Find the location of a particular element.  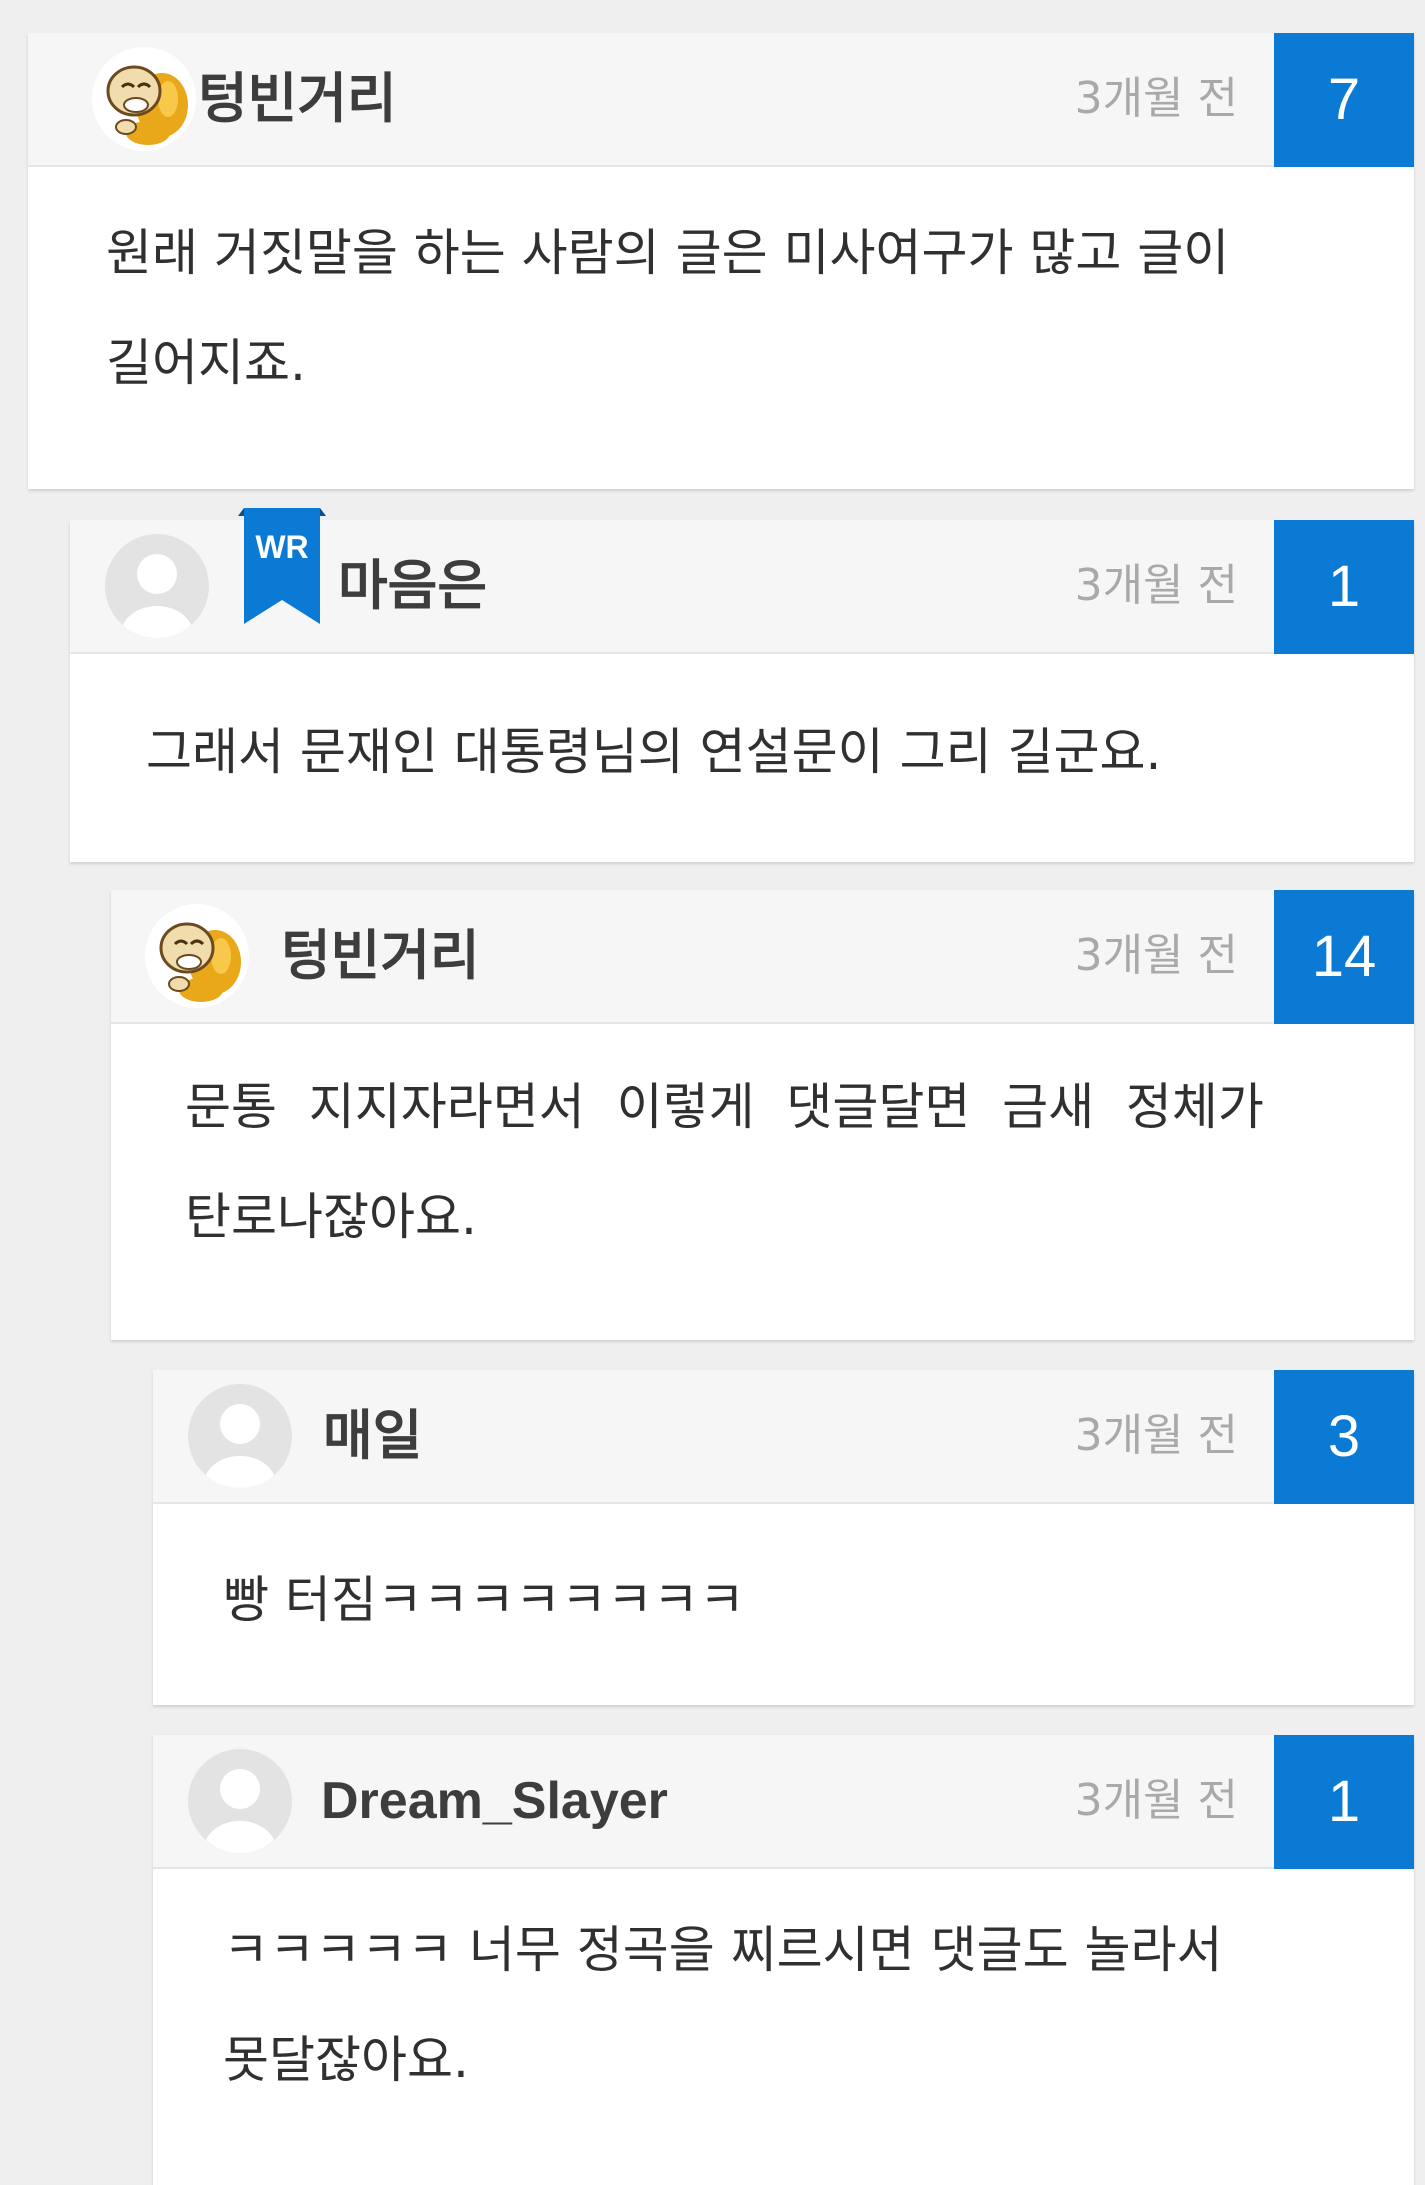

comment-text-line: 못달잖아요. is located at coordinates (346, 2060).